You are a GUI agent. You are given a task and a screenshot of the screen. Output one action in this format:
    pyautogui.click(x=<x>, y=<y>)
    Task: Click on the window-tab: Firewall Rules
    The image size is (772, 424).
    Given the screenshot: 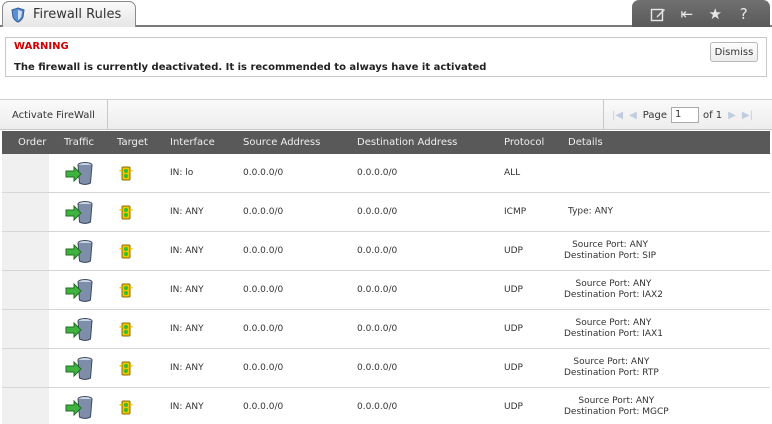 What is the action you would take?
    pyautogui.click(x=69, y=14)
    